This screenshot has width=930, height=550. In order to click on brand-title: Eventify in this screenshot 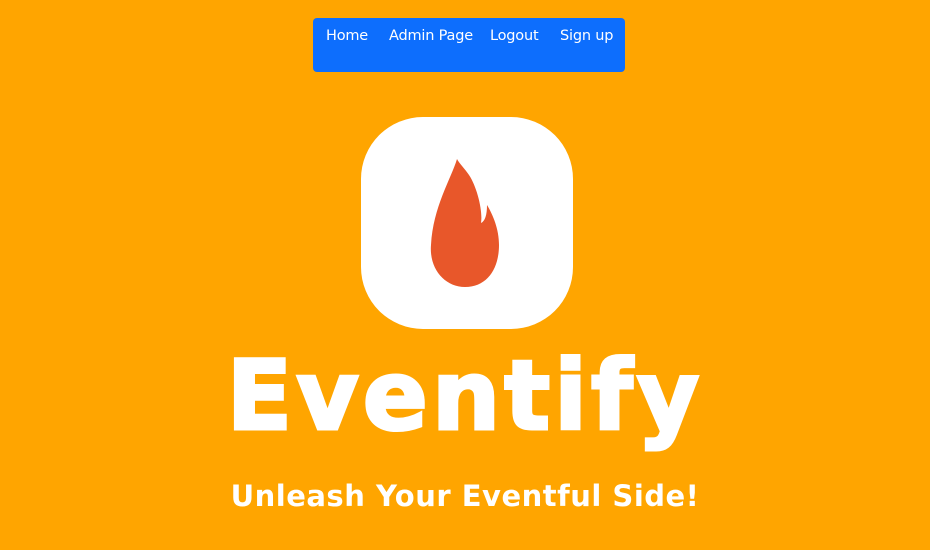, I will do `click(464, 396)`.